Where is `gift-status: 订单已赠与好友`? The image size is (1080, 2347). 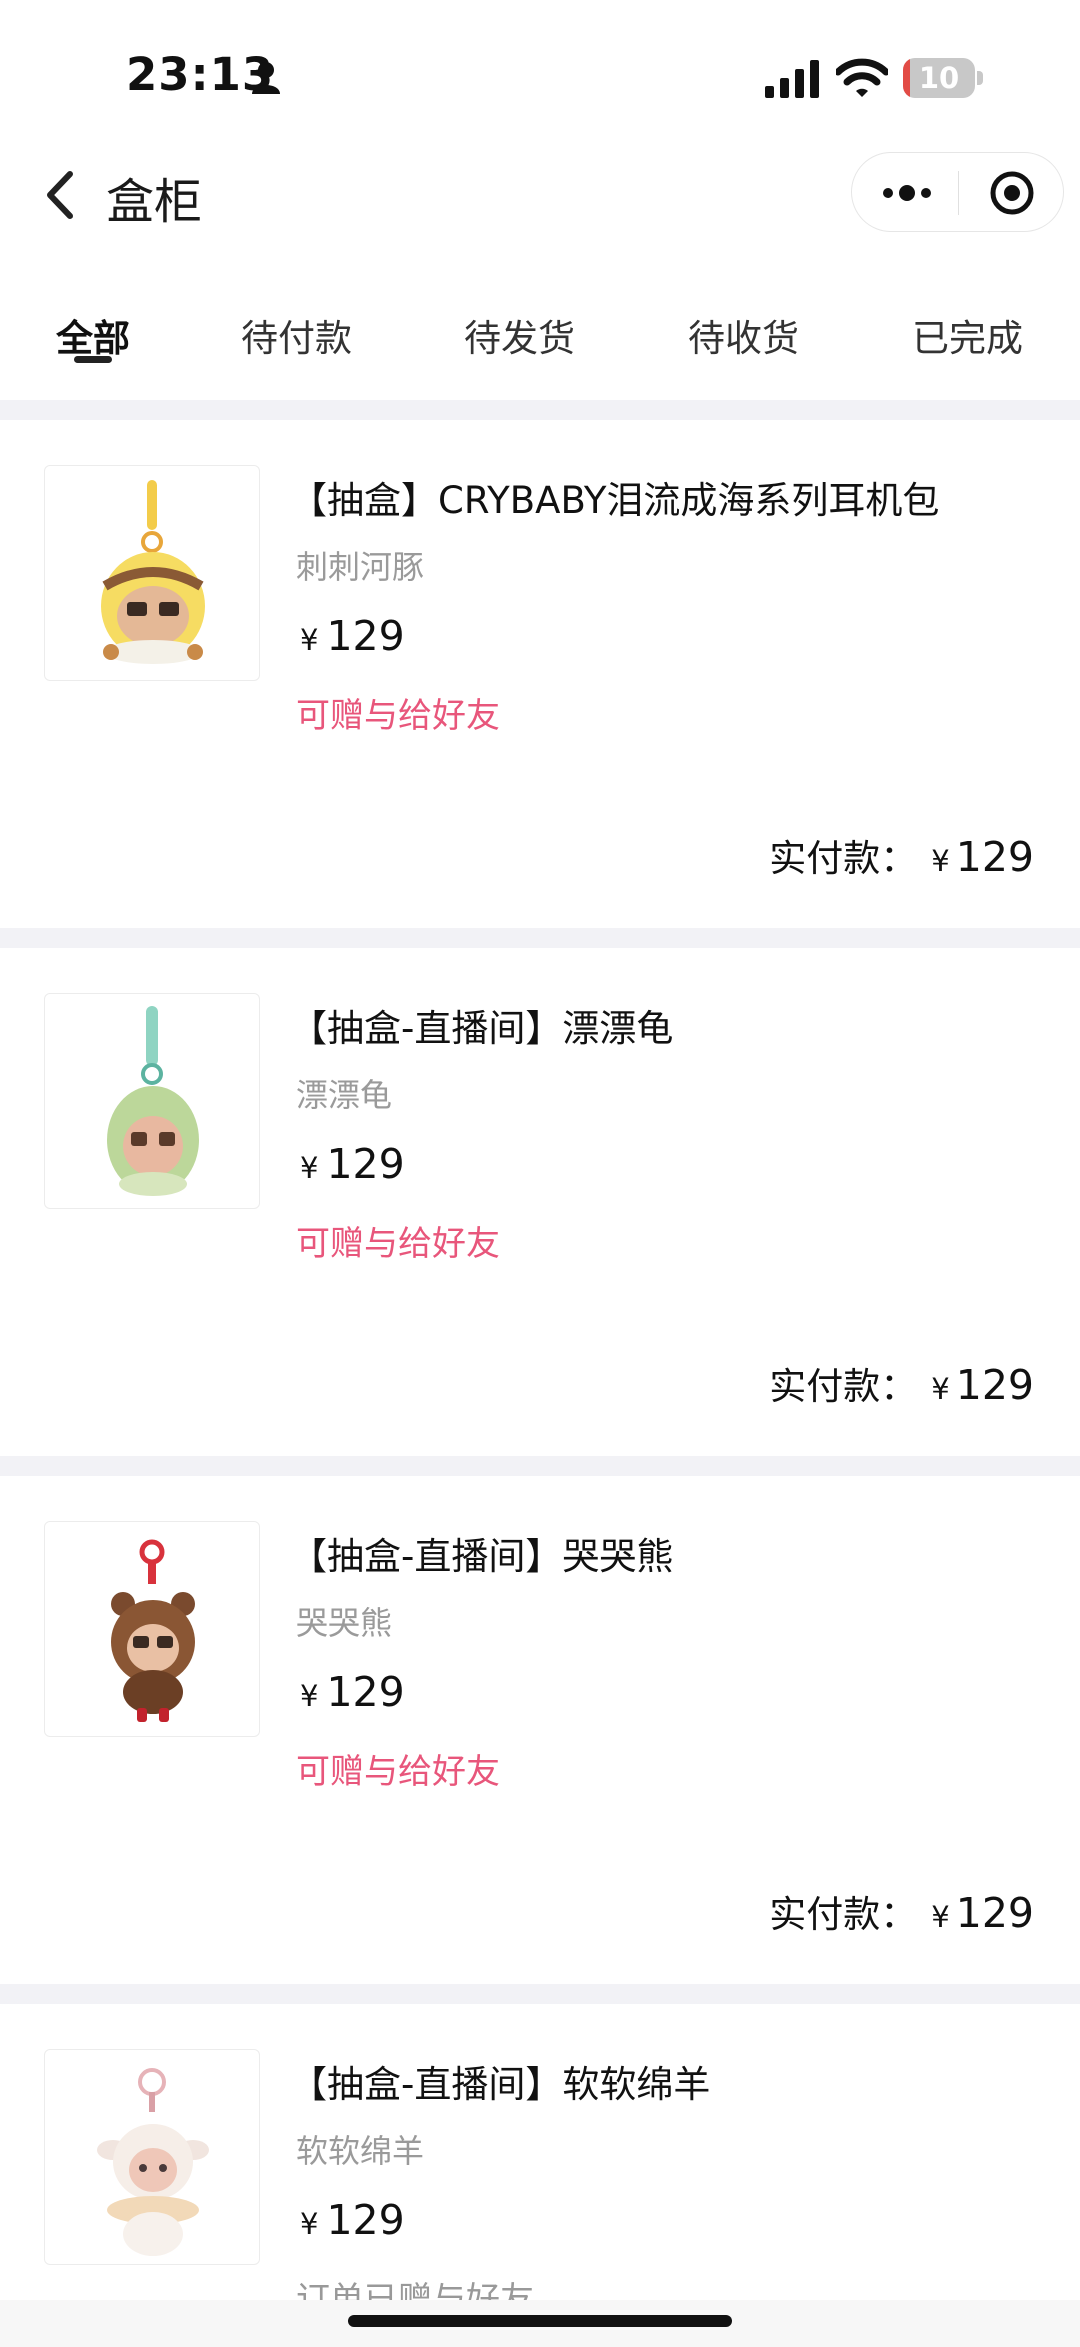
gift-status: 订单已赠与好友 is located at coordinates (415, 2290).